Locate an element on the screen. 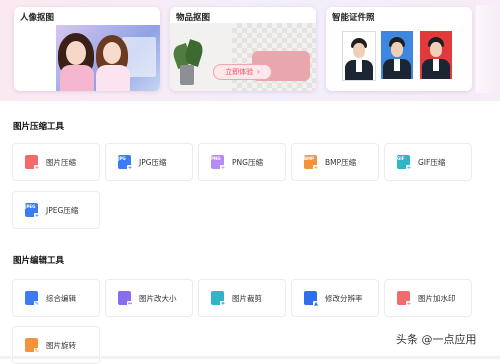 This screenshot has height=364, width=500. image-compress-icon: + is located at coordinates (32, 163).